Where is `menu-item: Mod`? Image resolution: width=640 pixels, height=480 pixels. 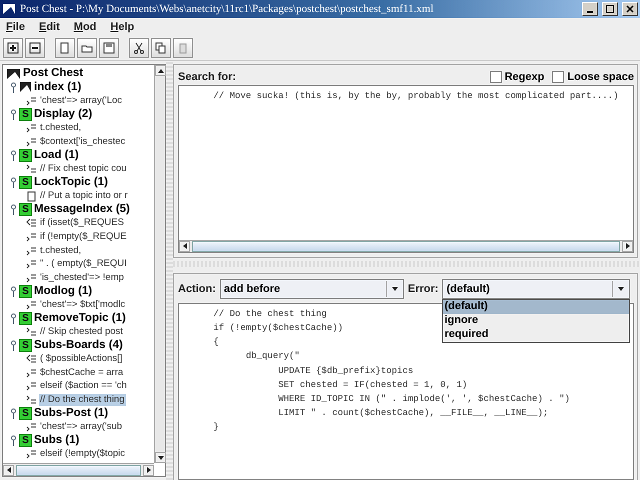
menu-item: Mod is located at coordinates (85, 27).